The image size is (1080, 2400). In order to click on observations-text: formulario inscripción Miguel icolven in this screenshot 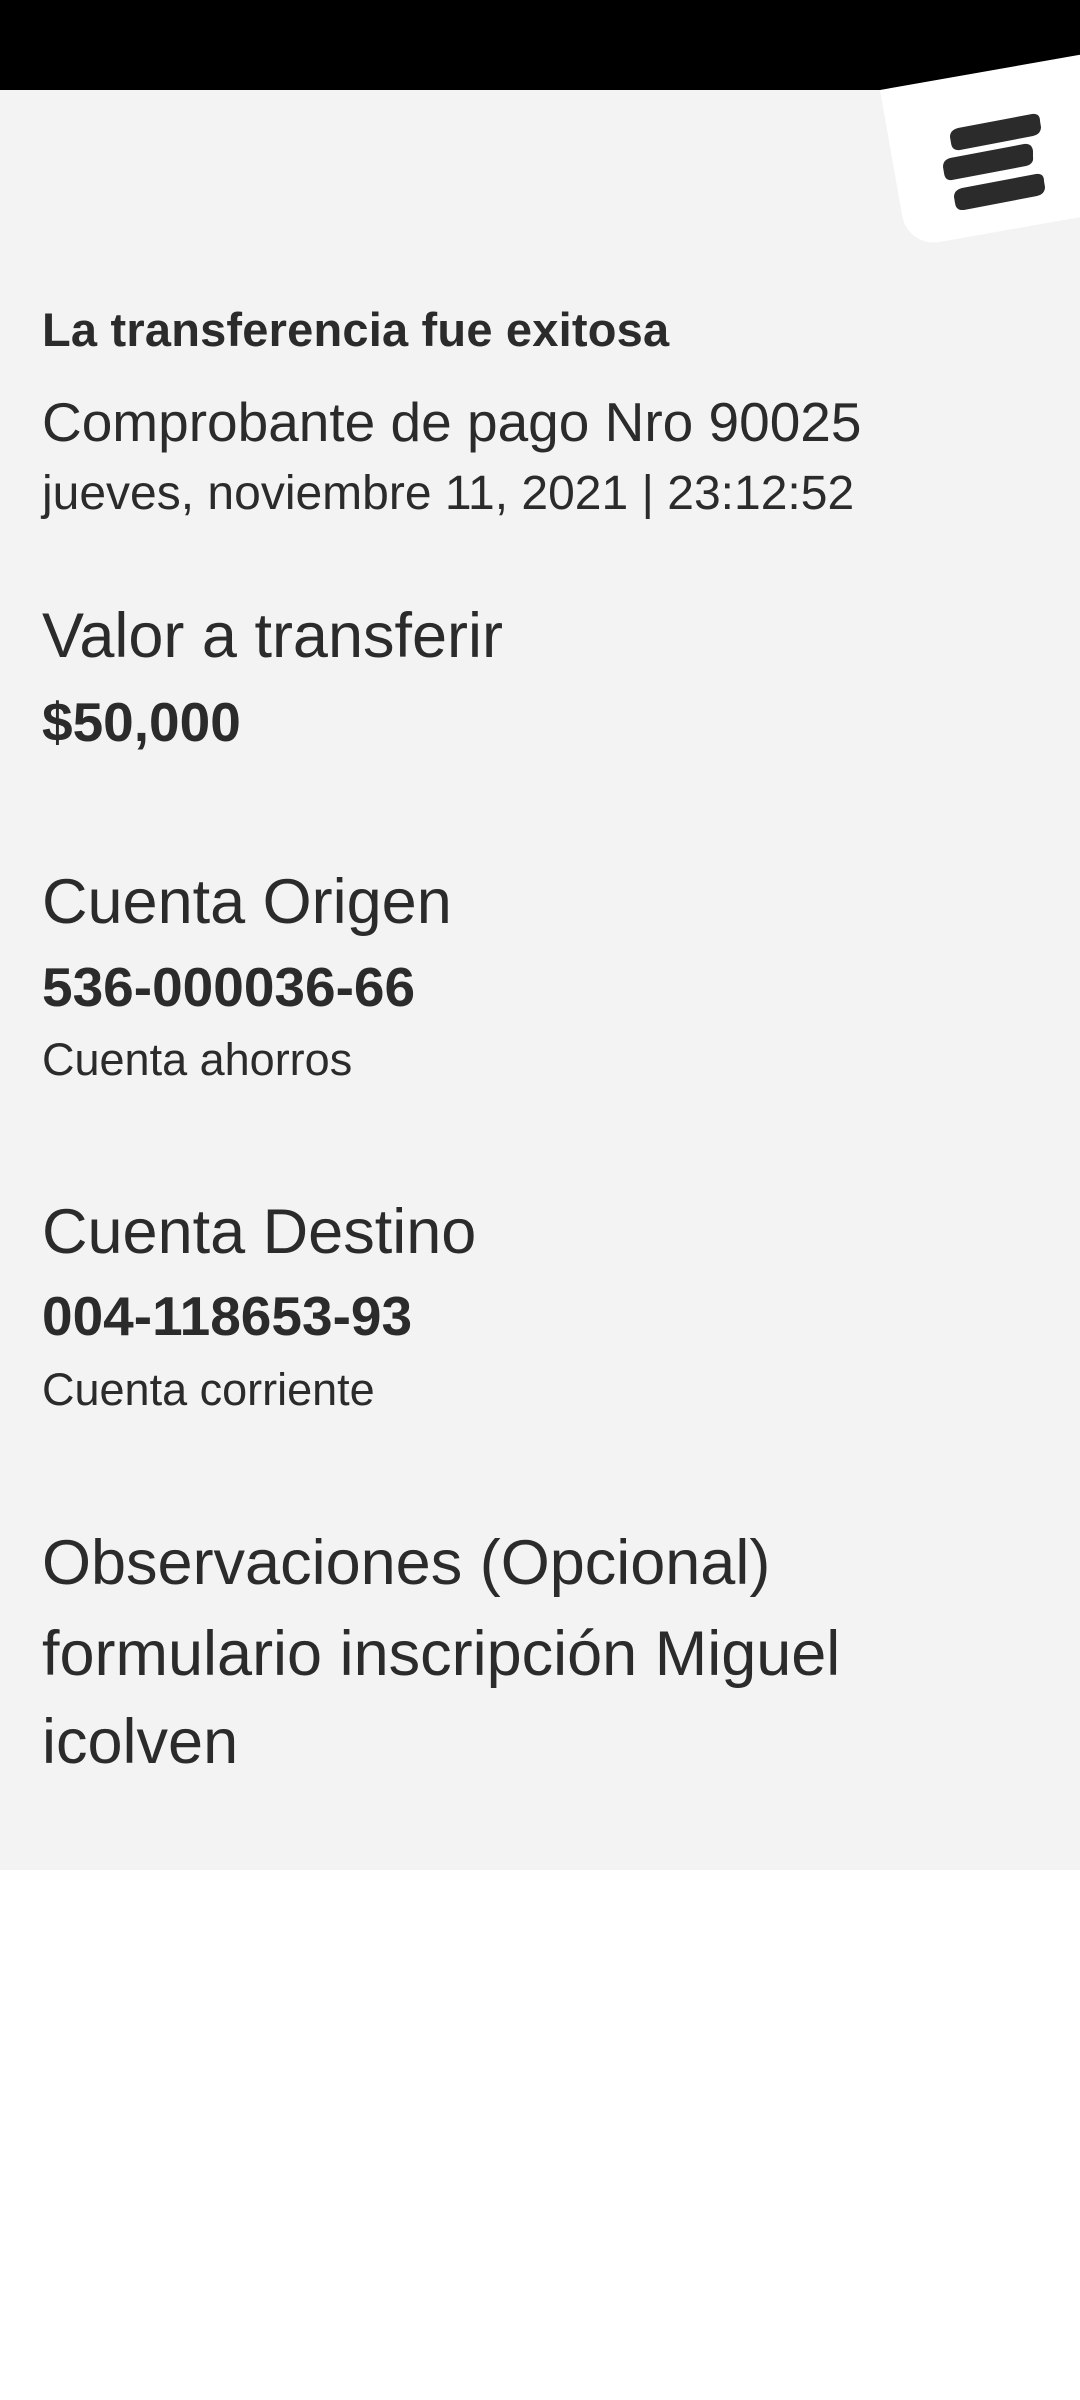, I will do `click(441, 1698)`.